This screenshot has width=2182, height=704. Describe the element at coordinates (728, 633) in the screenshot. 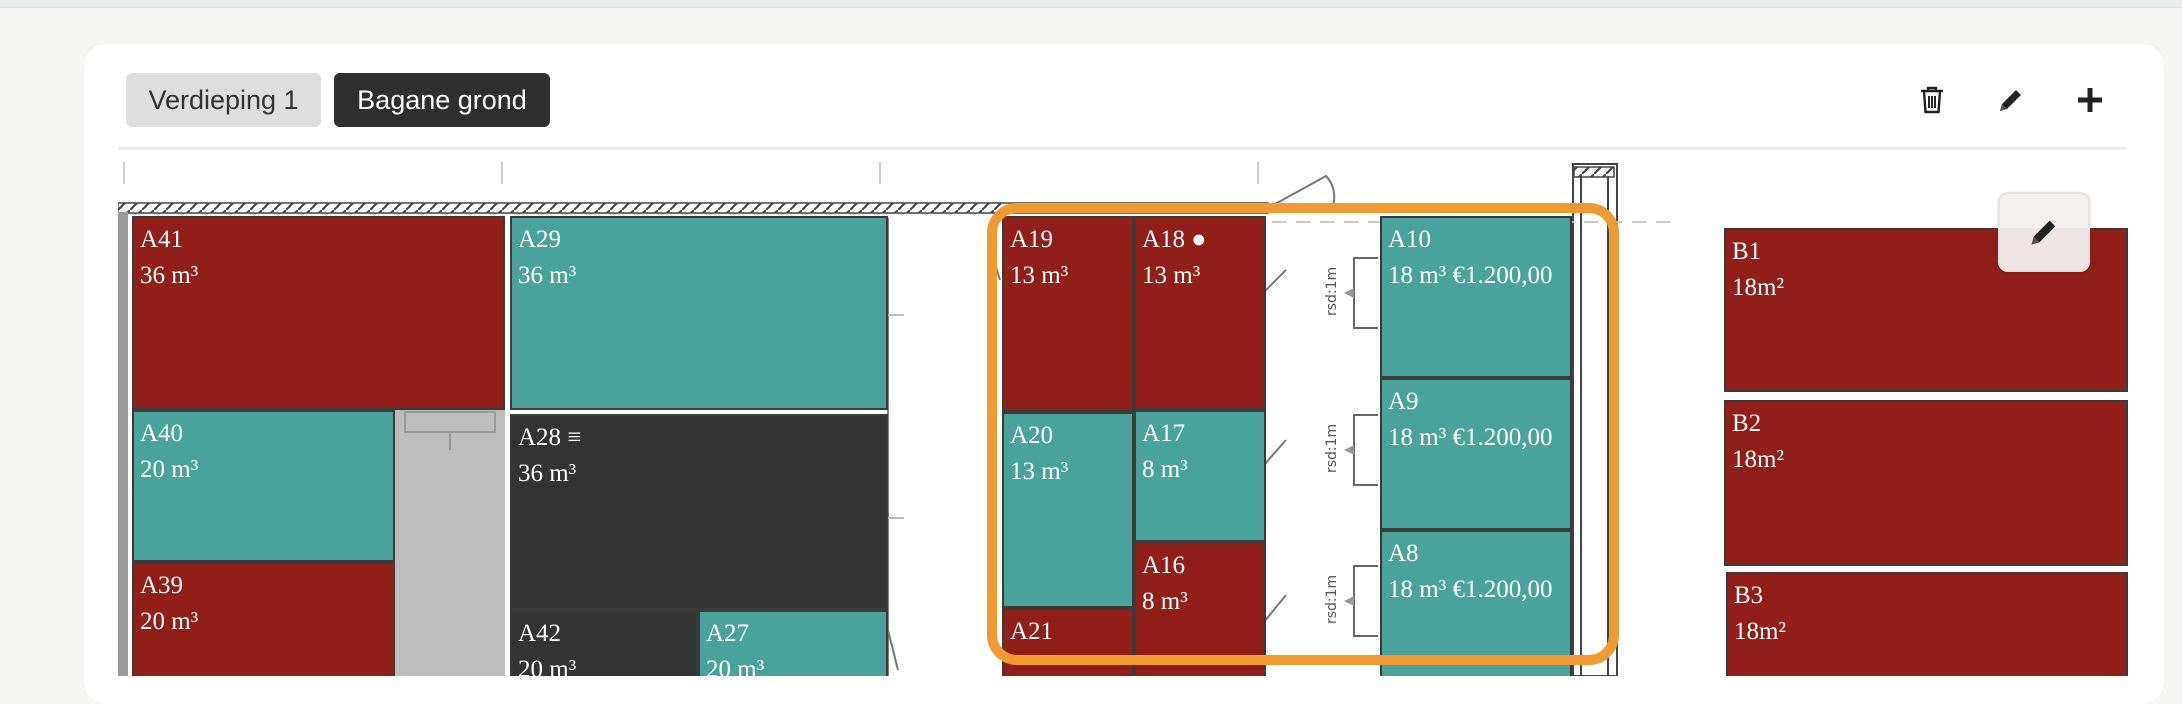

I see `unit-name: A27` at that location.